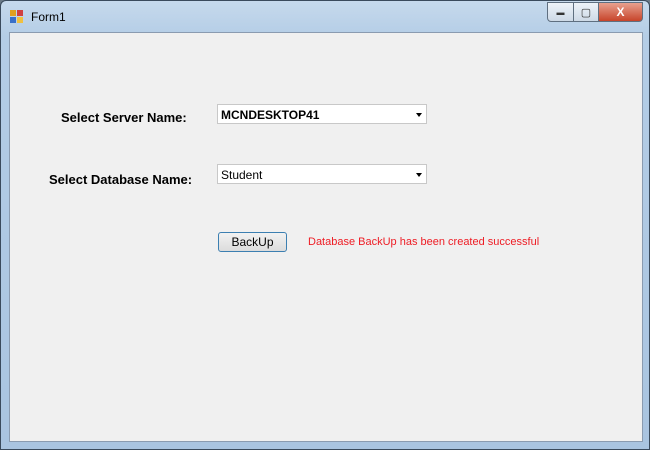  What do you see at coordinates (252, 242) in the screenshot?
I see `backup-button: BackUp` at bounding box center [252, 242].